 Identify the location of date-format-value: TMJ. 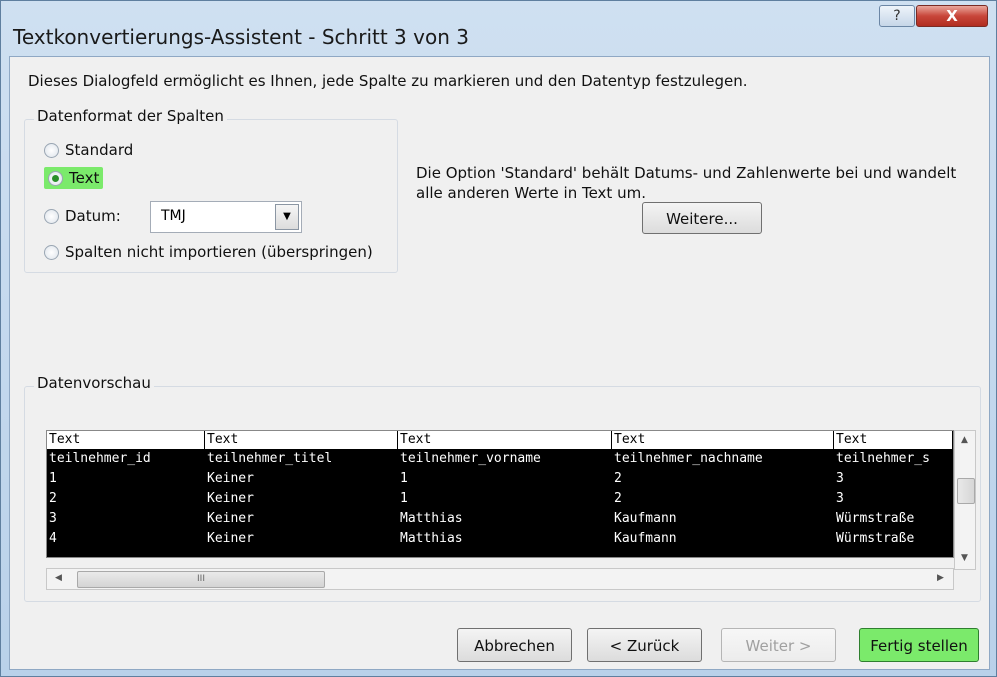
(173, 216).